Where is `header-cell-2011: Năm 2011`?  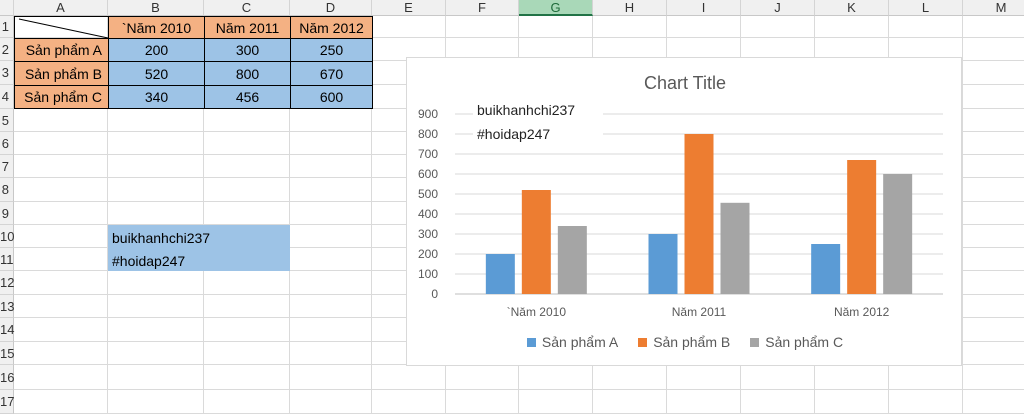 header-cell-2011: Năm 2011 is located at coordinates (247, 27).